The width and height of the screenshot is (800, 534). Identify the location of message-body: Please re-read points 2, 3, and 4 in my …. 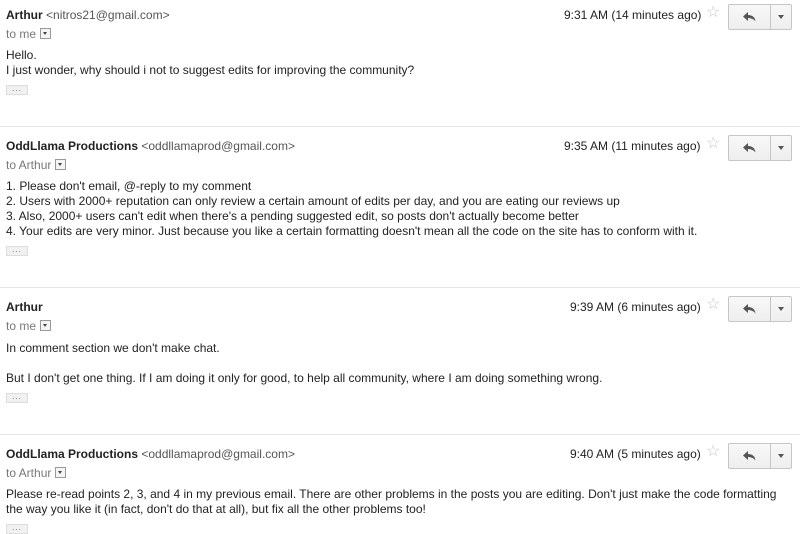
(396, 502).